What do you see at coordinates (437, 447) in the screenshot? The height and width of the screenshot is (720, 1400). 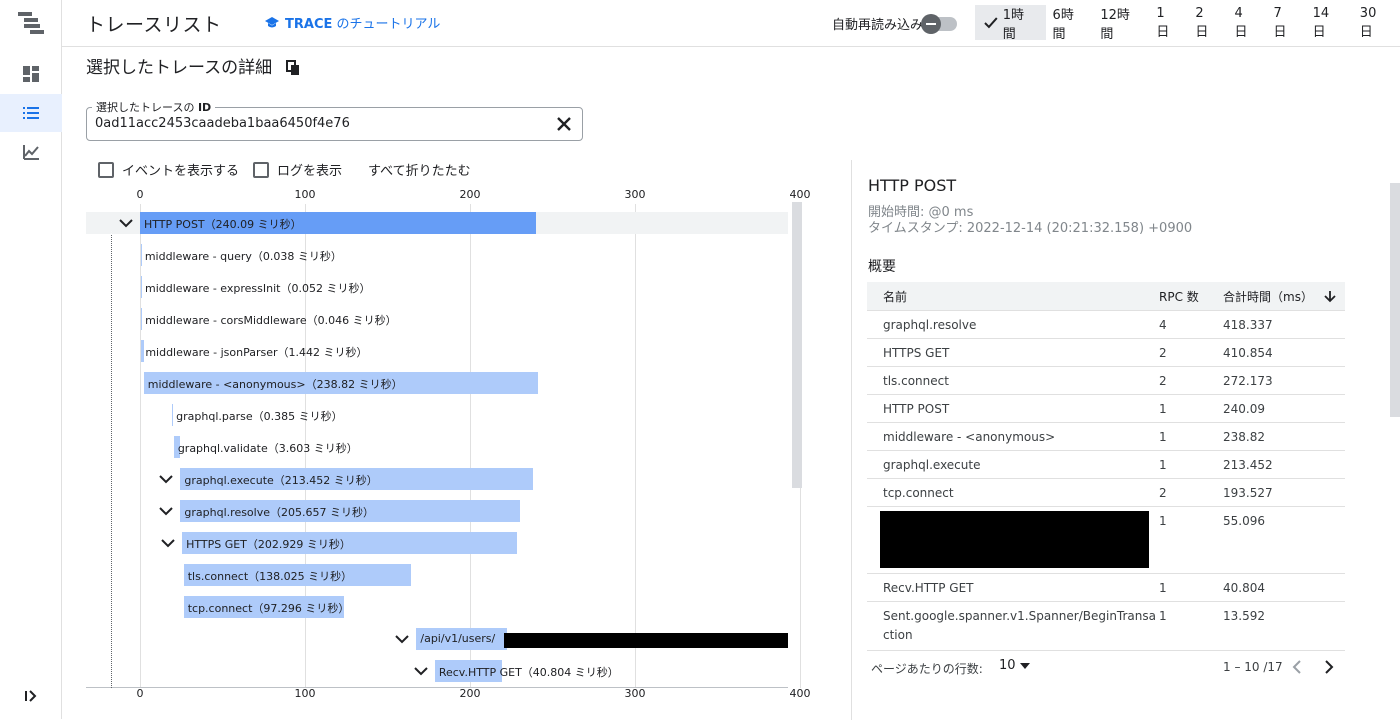 I see `span-row: graphql.validate（3.603 ミリ秒）` at bounding box center [437, 447].